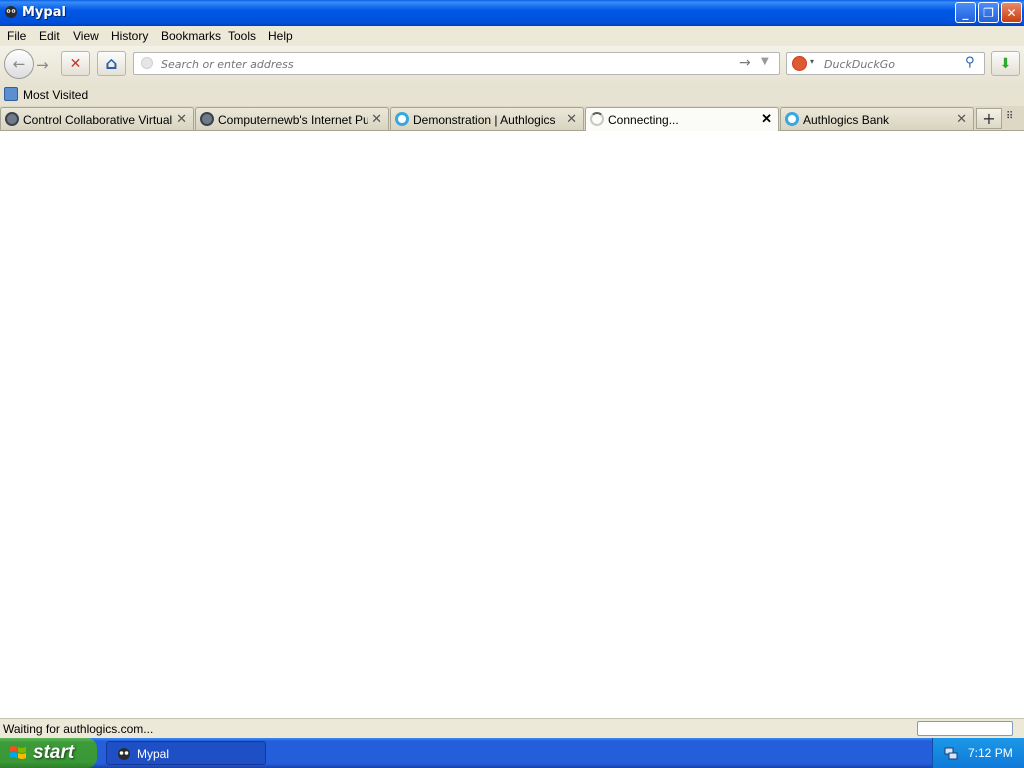 This screenshot has width=1024, height=768. I want to click on system-tray: 7:12 PM, so click(978, 753).